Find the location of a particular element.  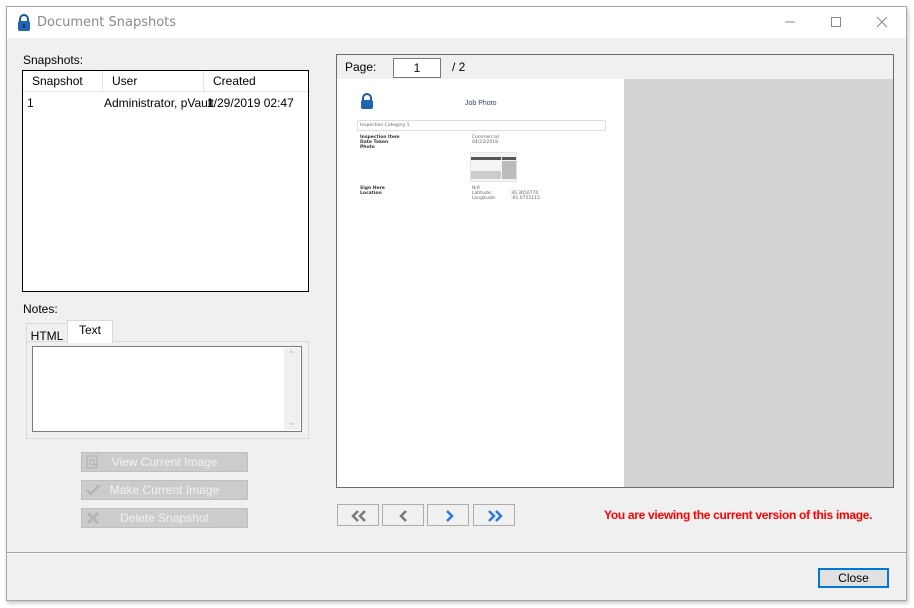

minimize-icon is located at coordinates (790, 22).